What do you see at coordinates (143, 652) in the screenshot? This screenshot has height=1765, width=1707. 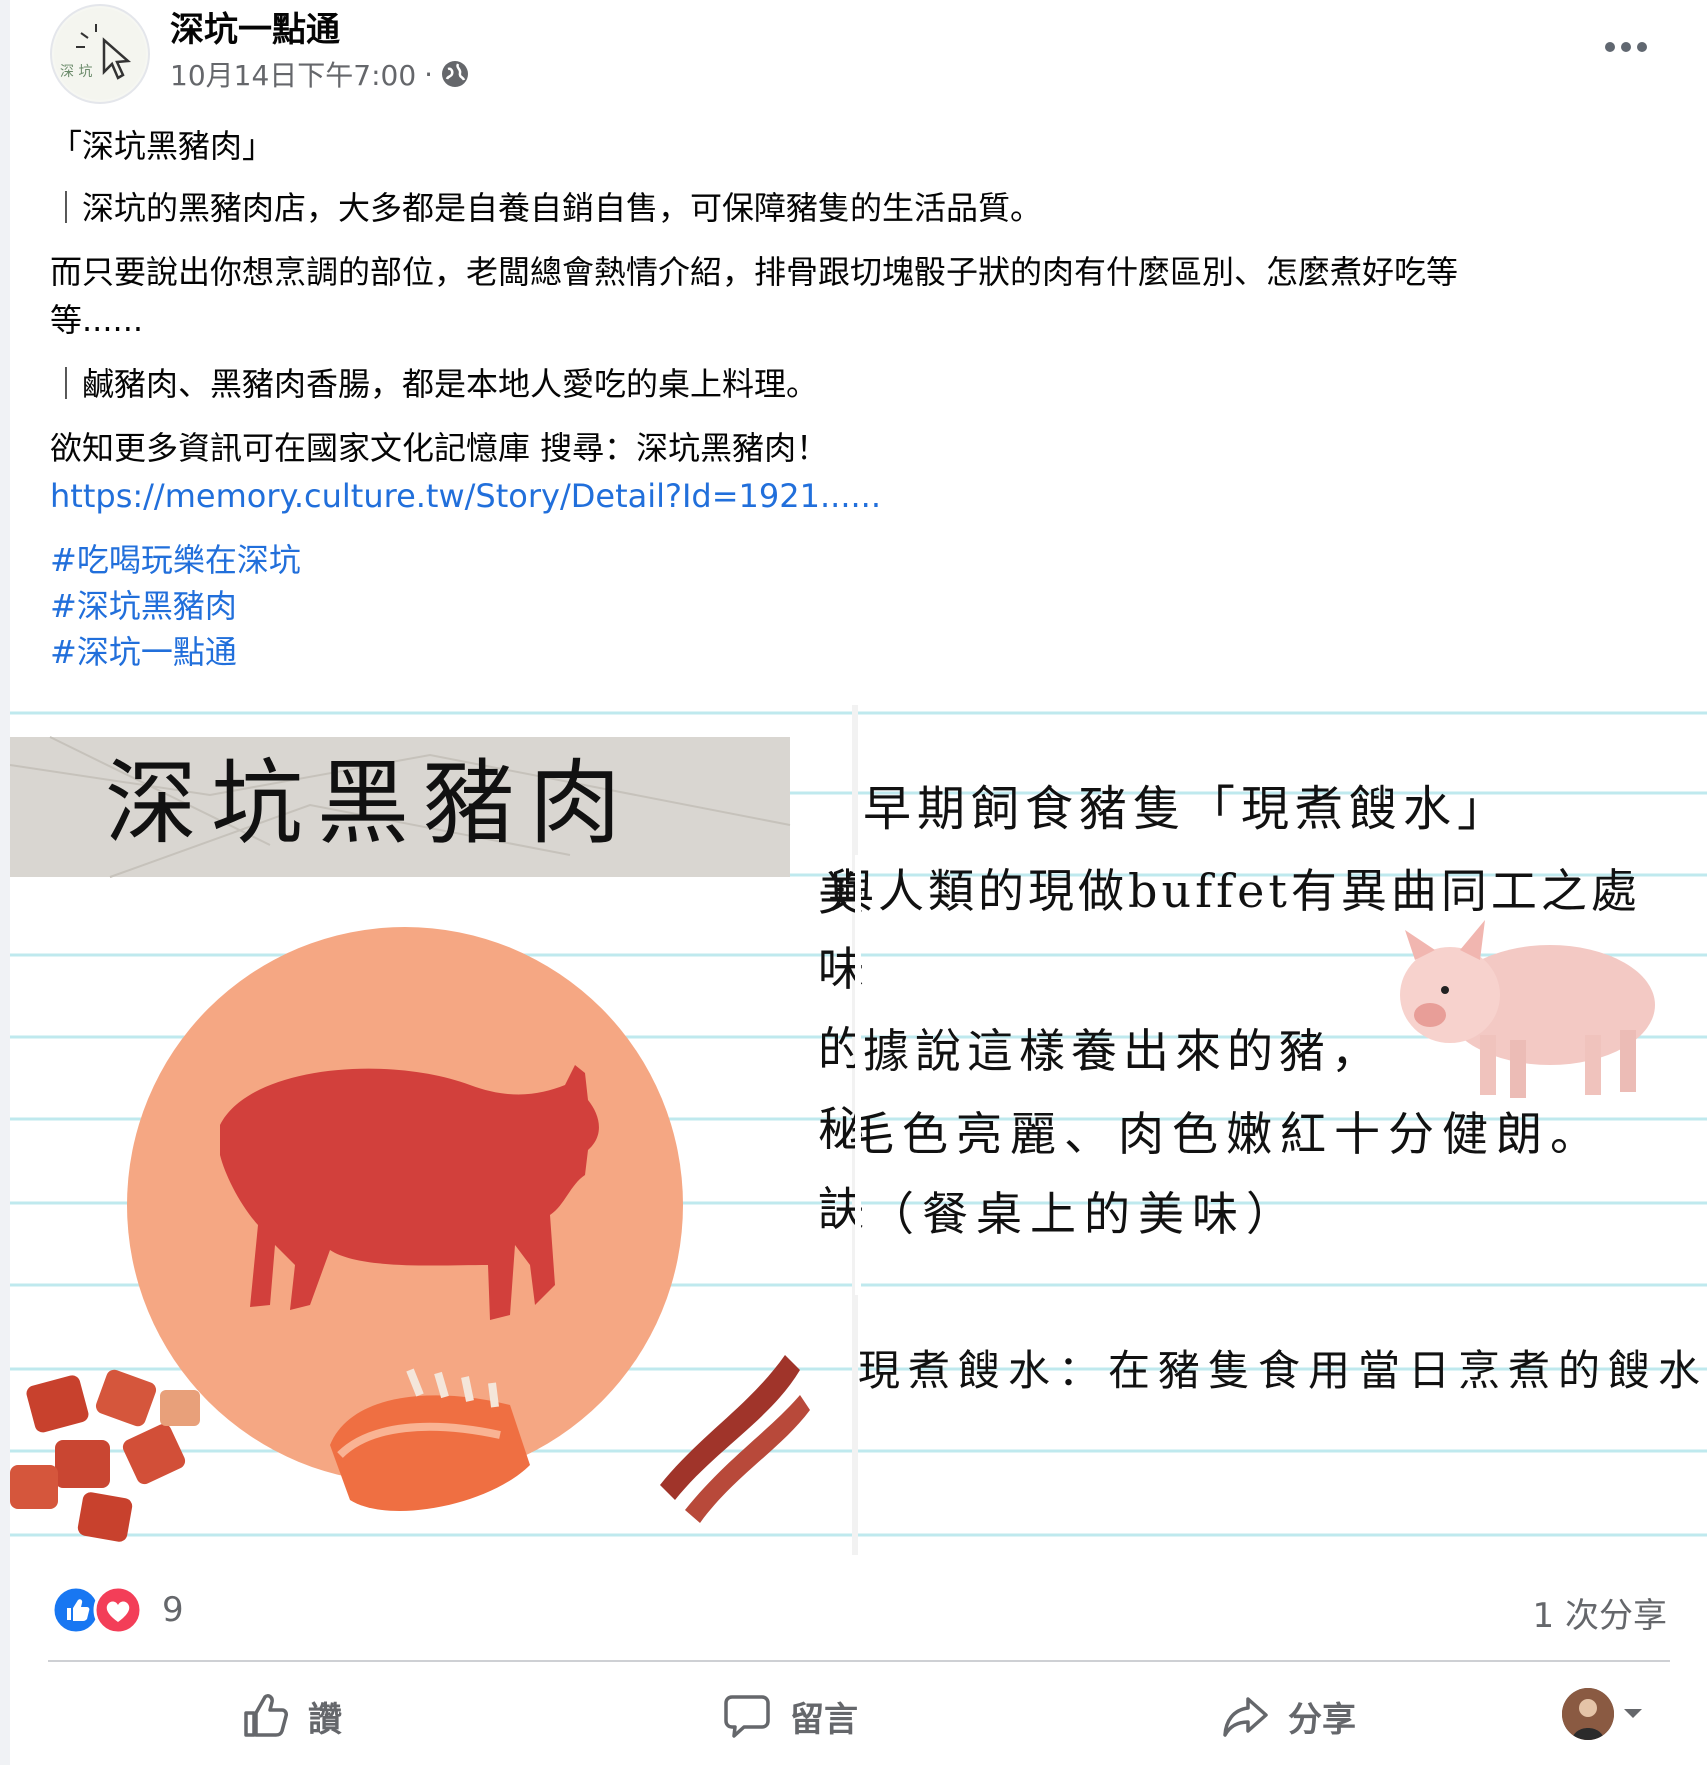 I see `hashtag-link: #深坑一點通` at bounding box center [143, 652].